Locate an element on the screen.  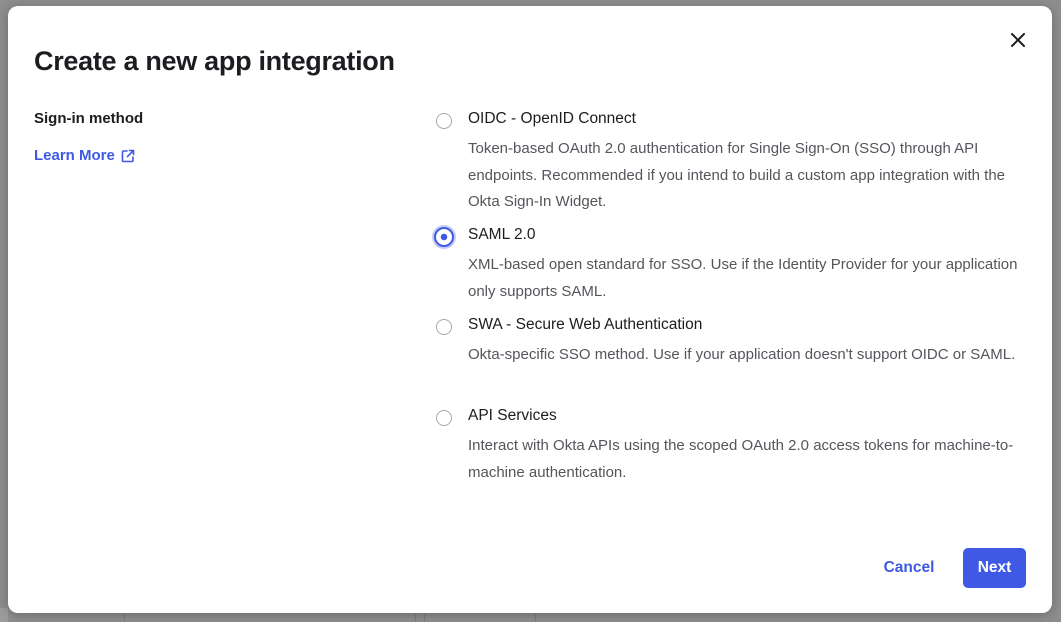
option-title: API Services is located at coordinates (512, 415).